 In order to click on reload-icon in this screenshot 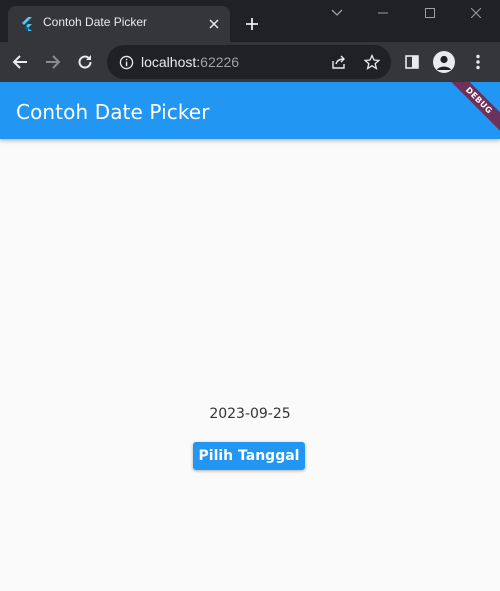, I will do `click(85, 62)`.